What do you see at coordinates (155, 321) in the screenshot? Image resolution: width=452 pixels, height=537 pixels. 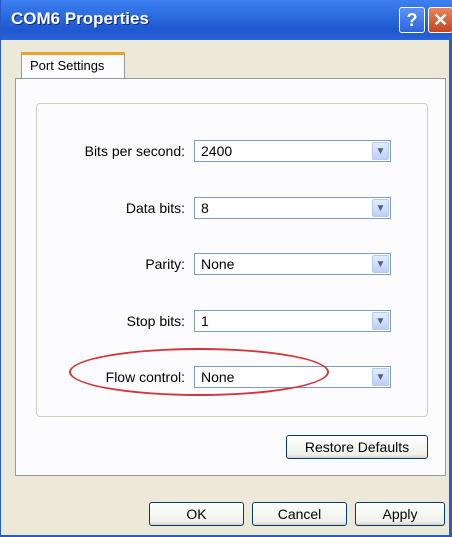 I see `stop-bits-label: Stop bits:` at bounding box center [155, 321].